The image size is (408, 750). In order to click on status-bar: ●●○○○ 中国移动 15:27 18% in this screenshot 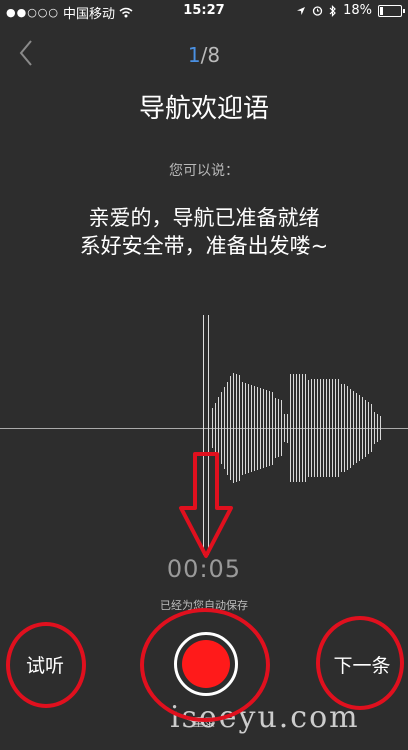, I will do `click(204, 11)`.